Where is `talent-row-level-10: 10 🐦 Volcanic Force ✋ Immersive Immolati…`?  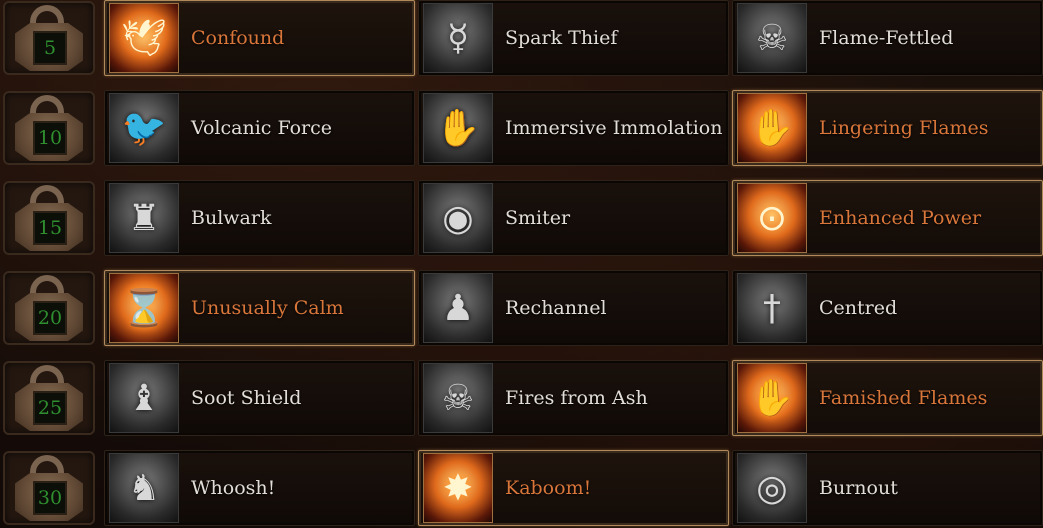
talent-row-level-10: 10 🐦 Volcanic Force ✋ Immersive Immolati… is located at coordinates (521, 129).